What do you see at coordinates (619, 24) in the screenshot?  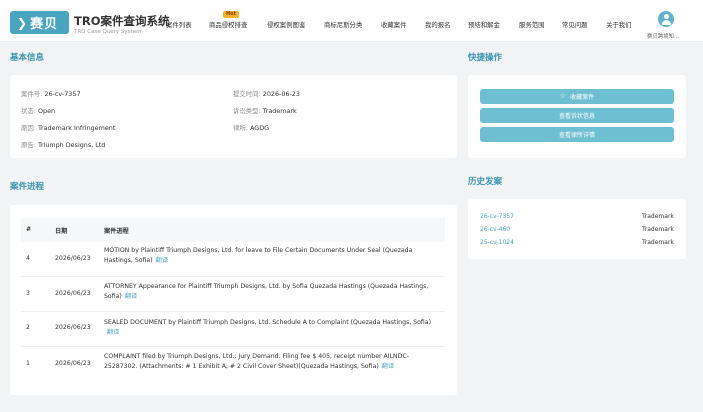 I see `nav-about: 关于我们` at bounding box center [619, 24].